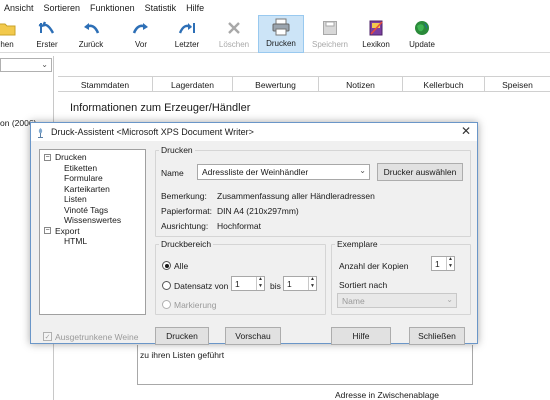 The image size is (550, 400). What do you see at coordinates (330, 28) in the screenshot?
I see `save-icon` at bounding box center [330, 28].